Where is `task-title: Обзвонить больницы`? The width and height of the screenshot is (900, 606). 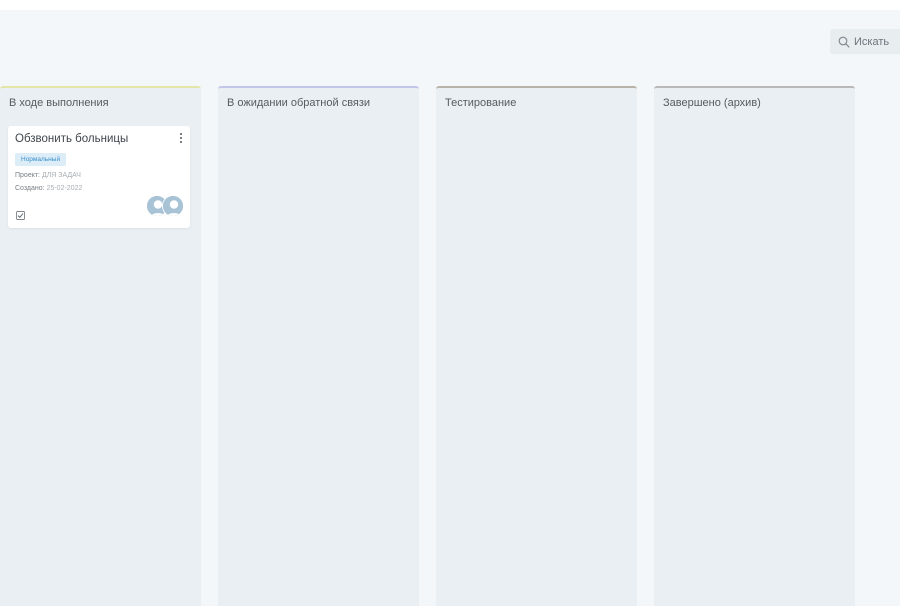
task-title: Обзвонить больницы is located at coordinates (71, 139).